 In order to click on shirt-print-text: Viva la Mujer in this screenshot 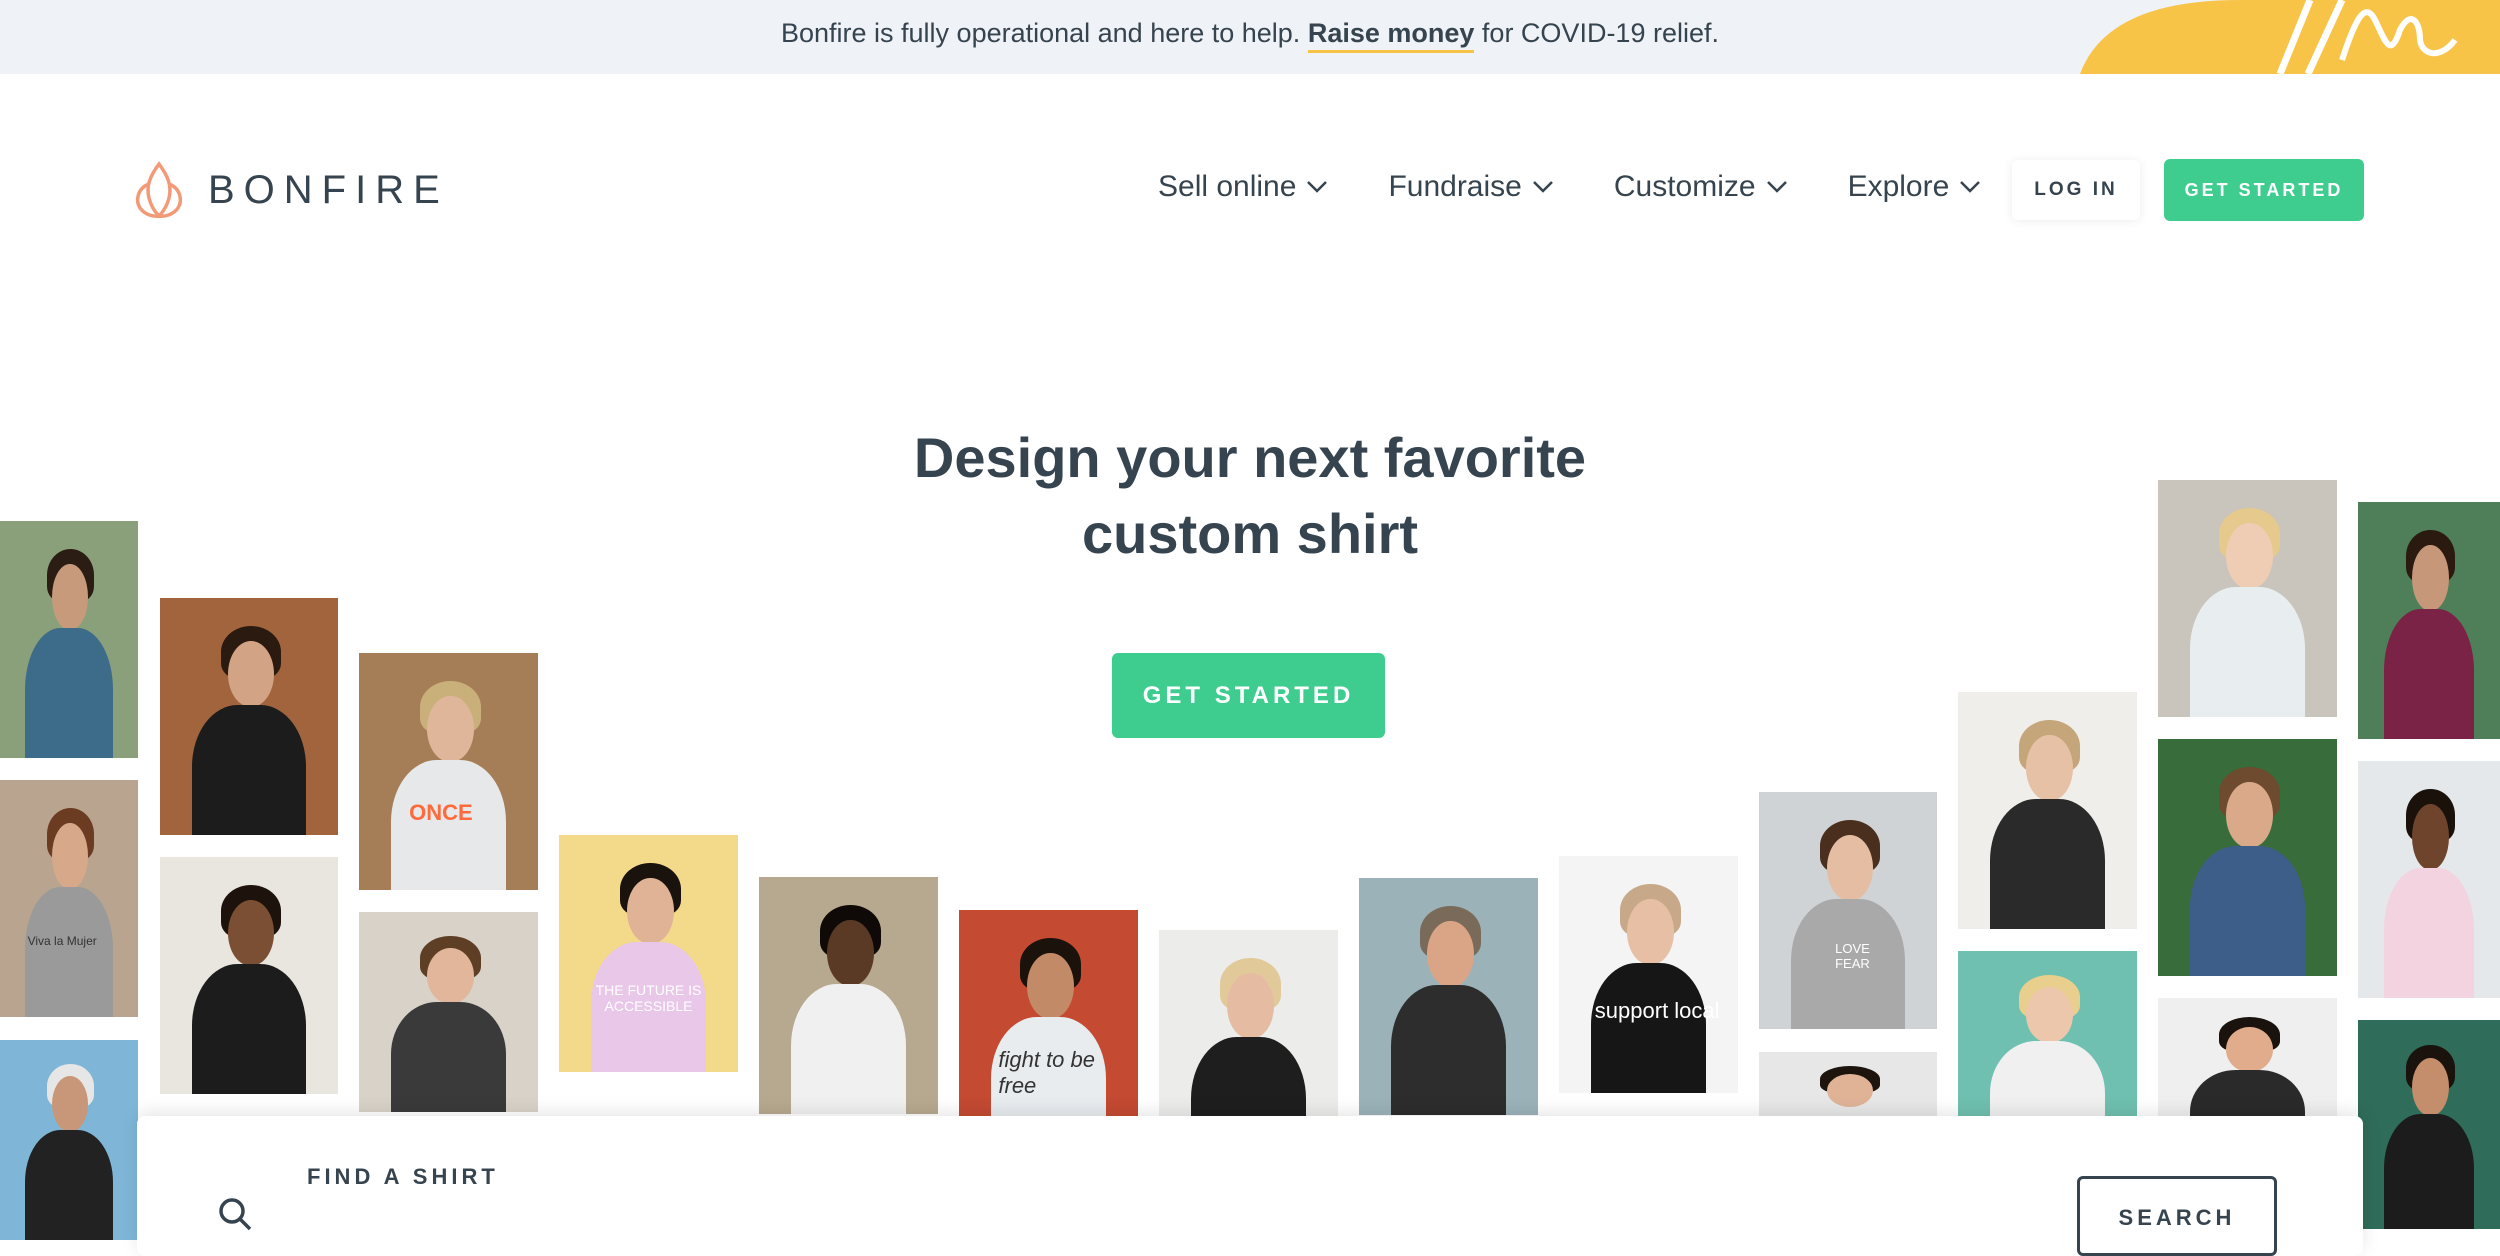, I will do `click(62, 941)`.